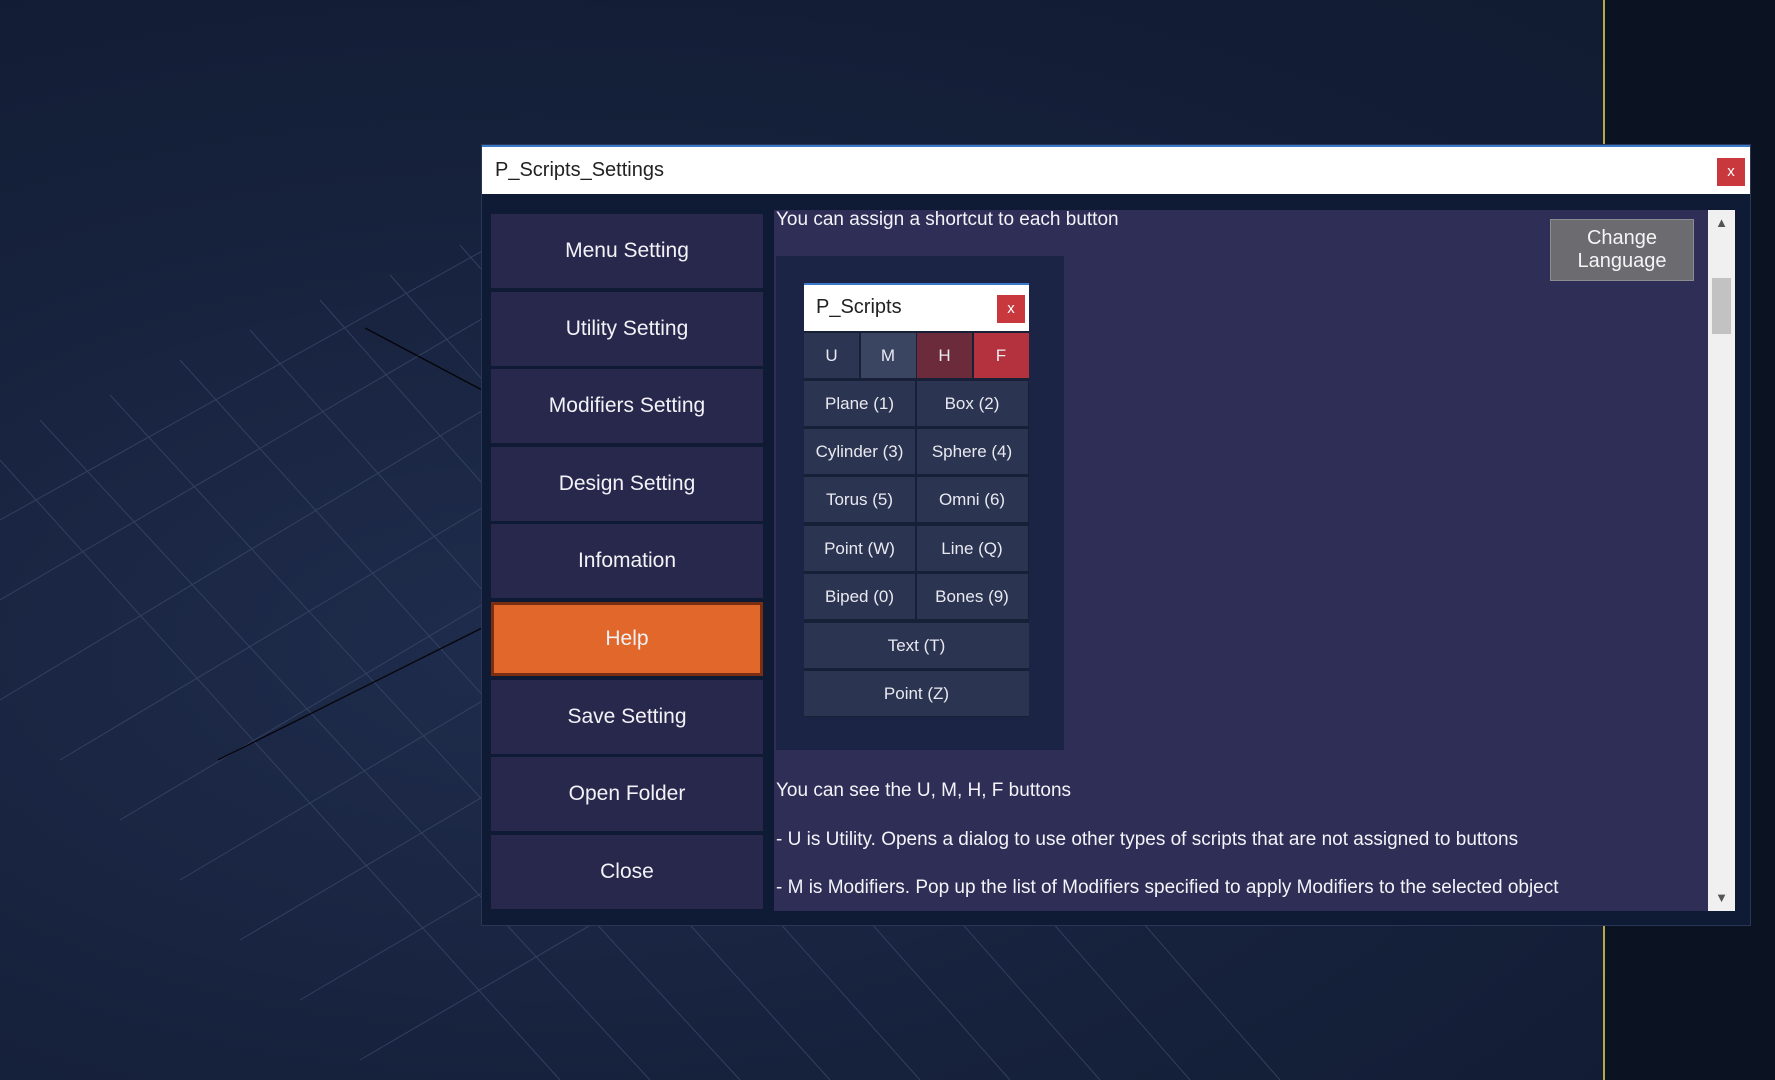 The width and height of the screenshot is (1775, 1080). I want to click on point-z-button: Point (Z), so click(916, 693).